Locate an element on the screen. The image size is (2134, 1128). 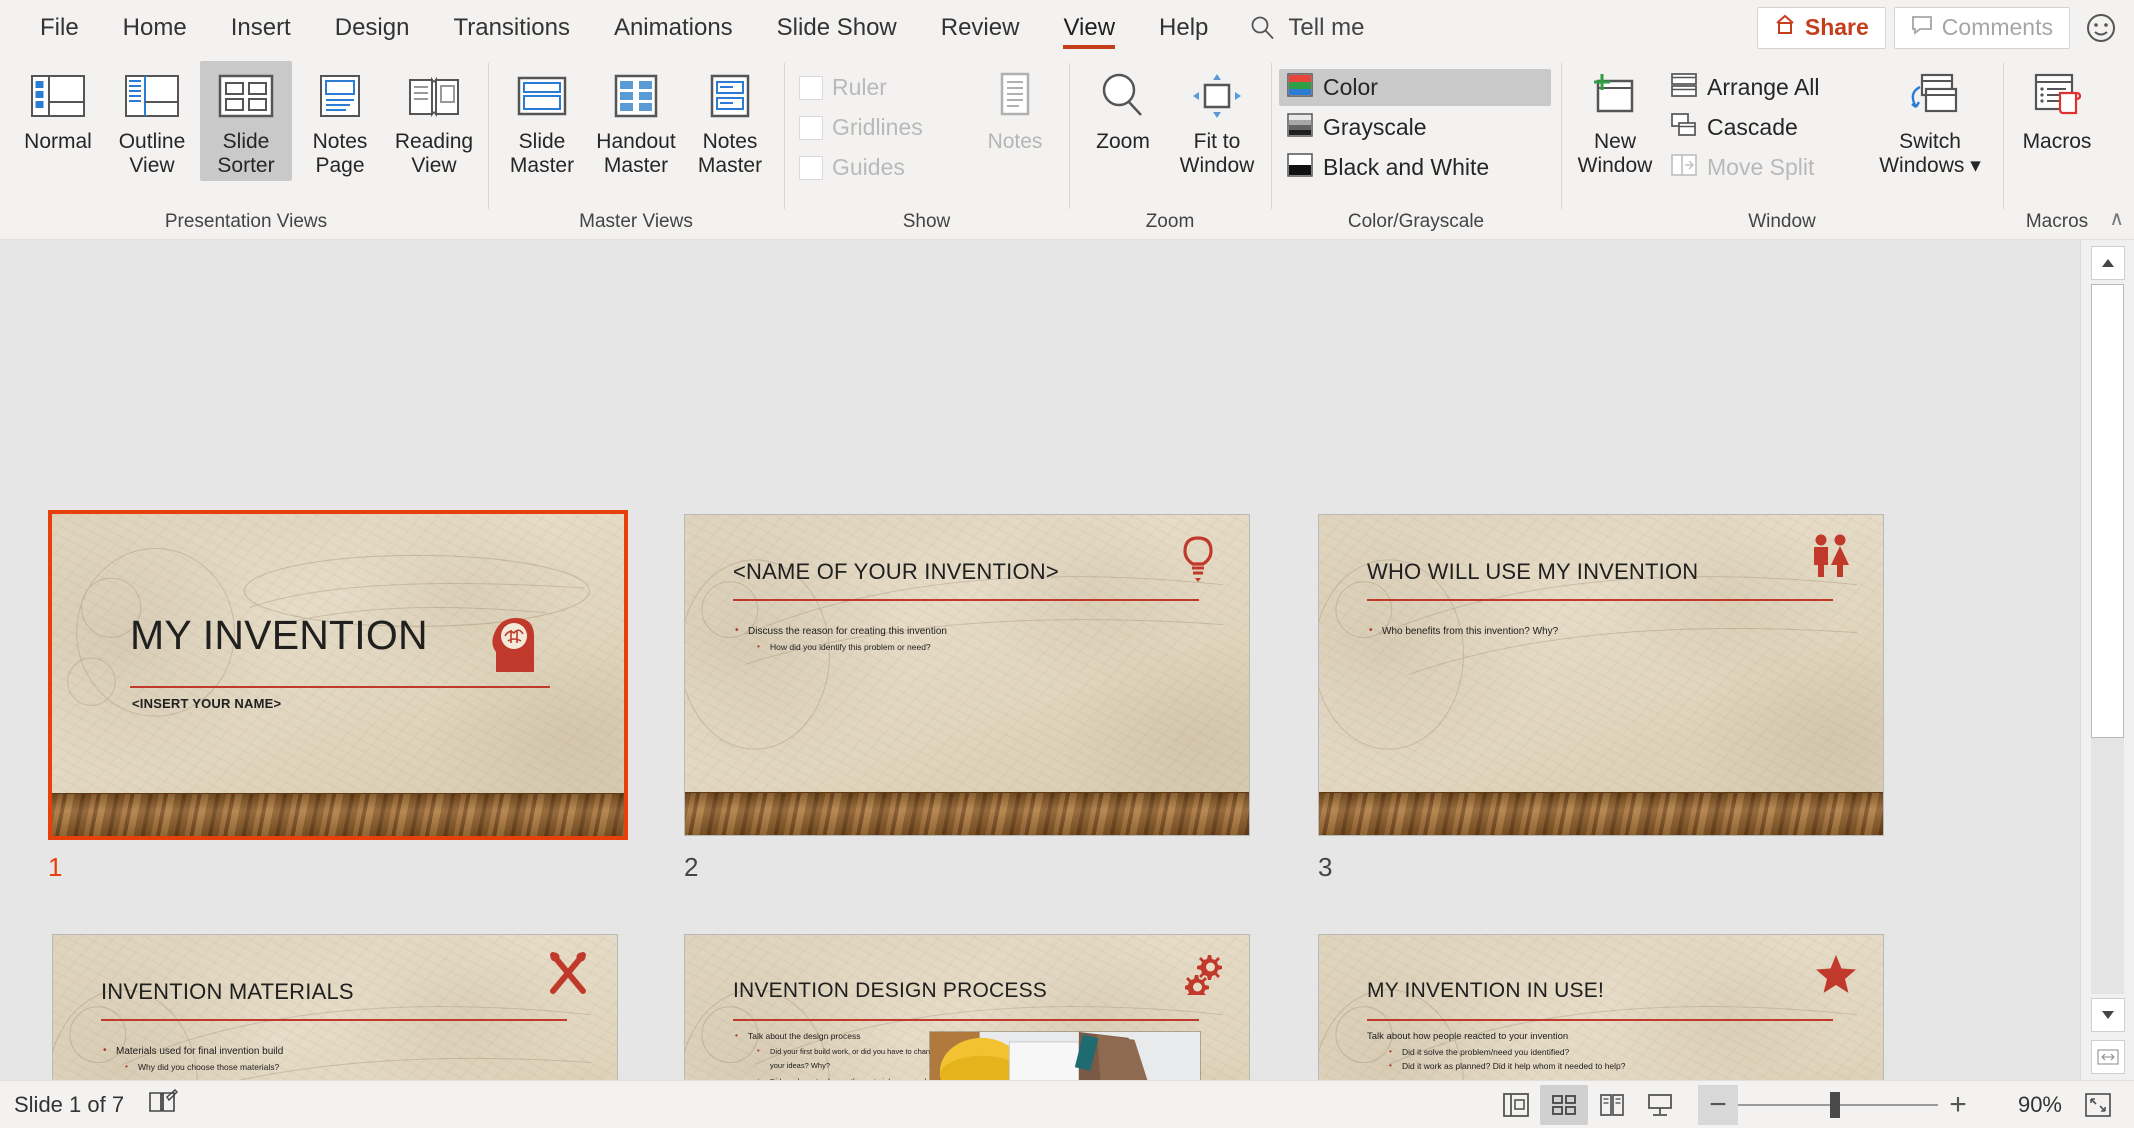
lightbulb-icon is located at coordinates (1198, 561).